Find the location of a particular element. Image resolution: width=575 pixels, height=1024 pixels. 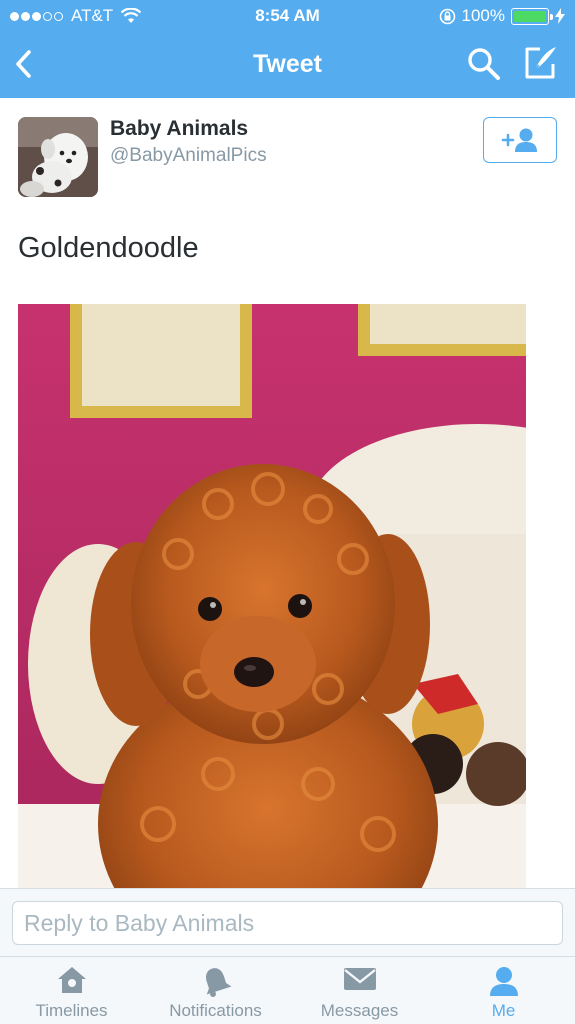

follow-user-icon is located at coordinates (519, 140).